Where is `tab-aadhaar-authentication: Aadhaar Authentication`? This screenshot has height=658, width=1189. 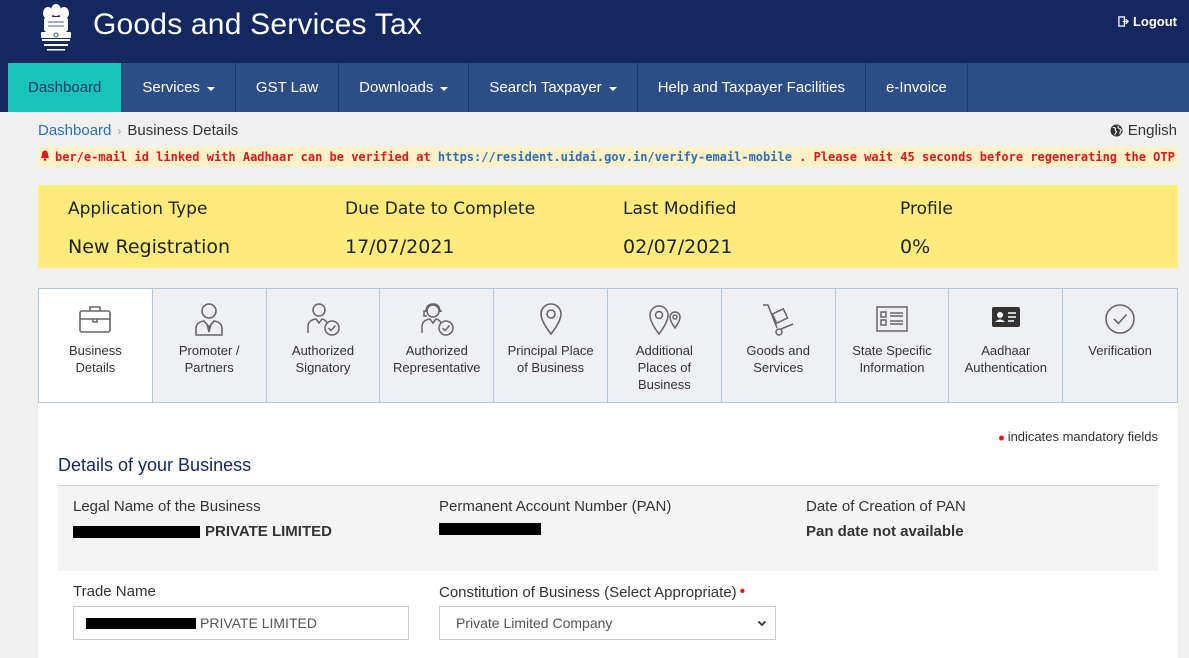
tab-aadhaar-authentication: Aadhaar Authentication is located at coordinates (1006, 345).